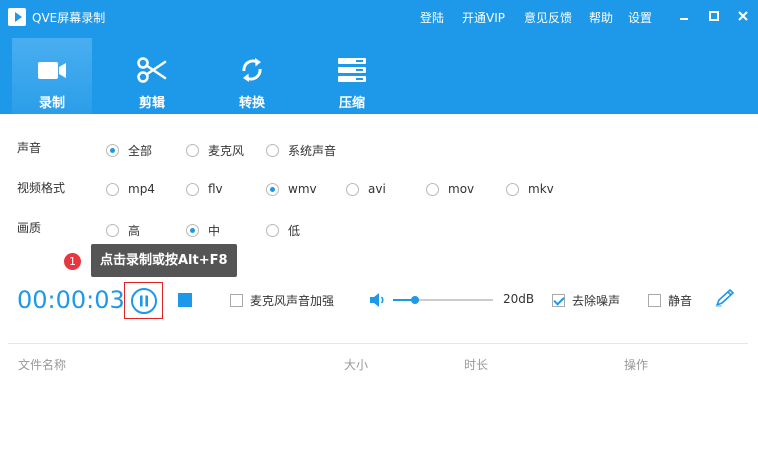 Image resolution: width=758 pixels, height=454 pixels. Describe the element at coordinates (743, 16) in the screenshot. I see `close-icon` at that location.